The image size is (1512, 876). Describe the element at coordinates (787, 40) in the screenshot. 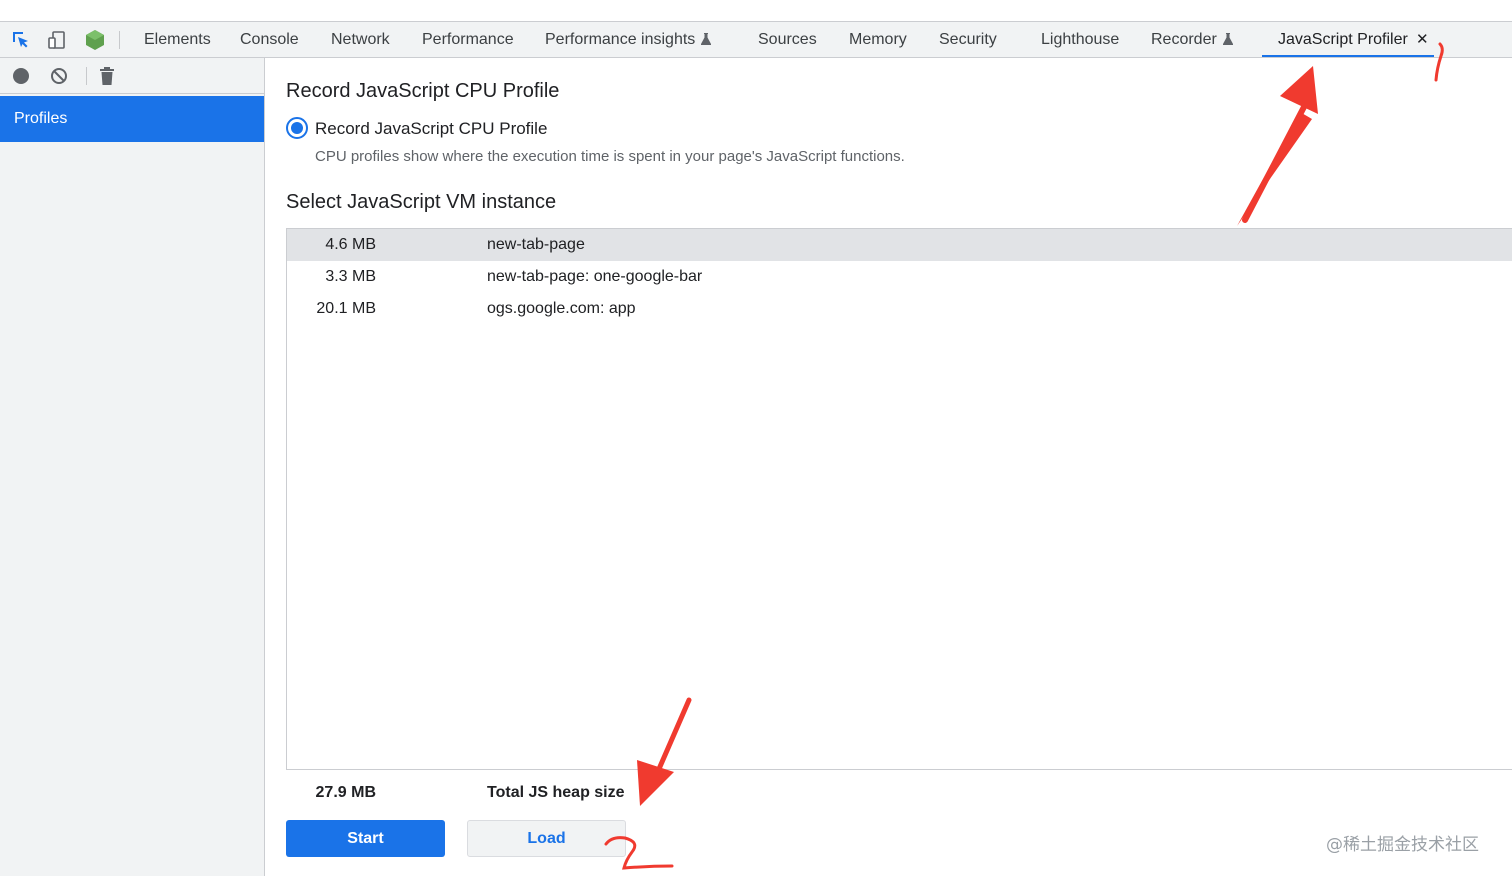

I see `tab-sources: Sources` at that location.